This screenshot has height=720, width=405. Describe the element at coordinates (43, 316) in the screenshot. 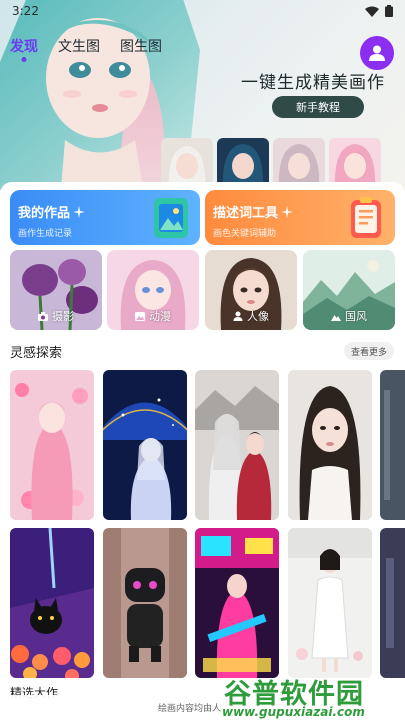

I see `camera-icon` at that location.